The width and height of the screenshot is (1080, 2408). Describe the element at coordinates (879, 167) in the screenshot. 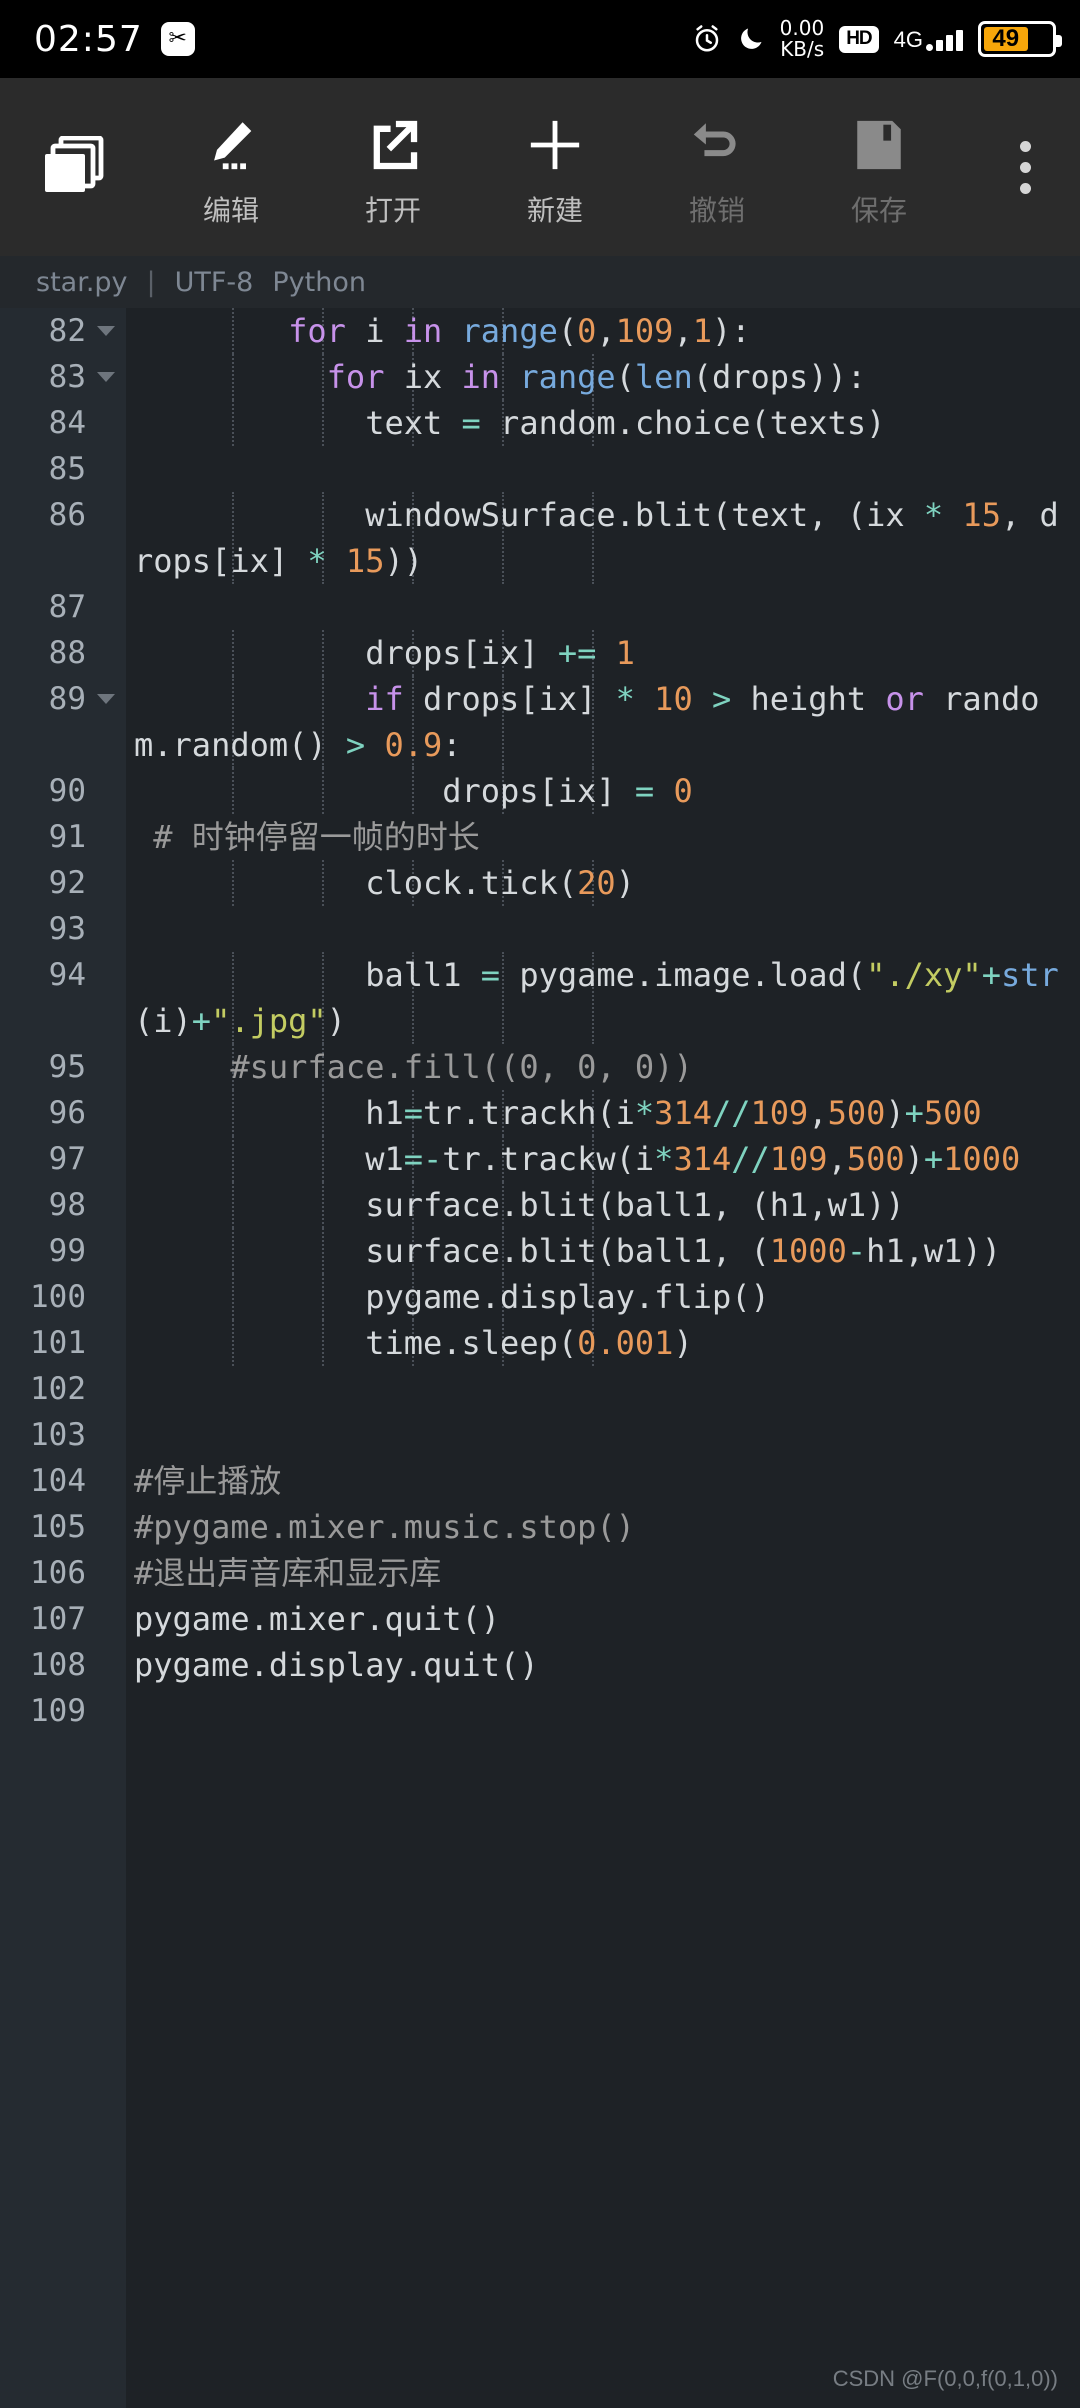

I see `toolbar-button-save: 保存` at that location.